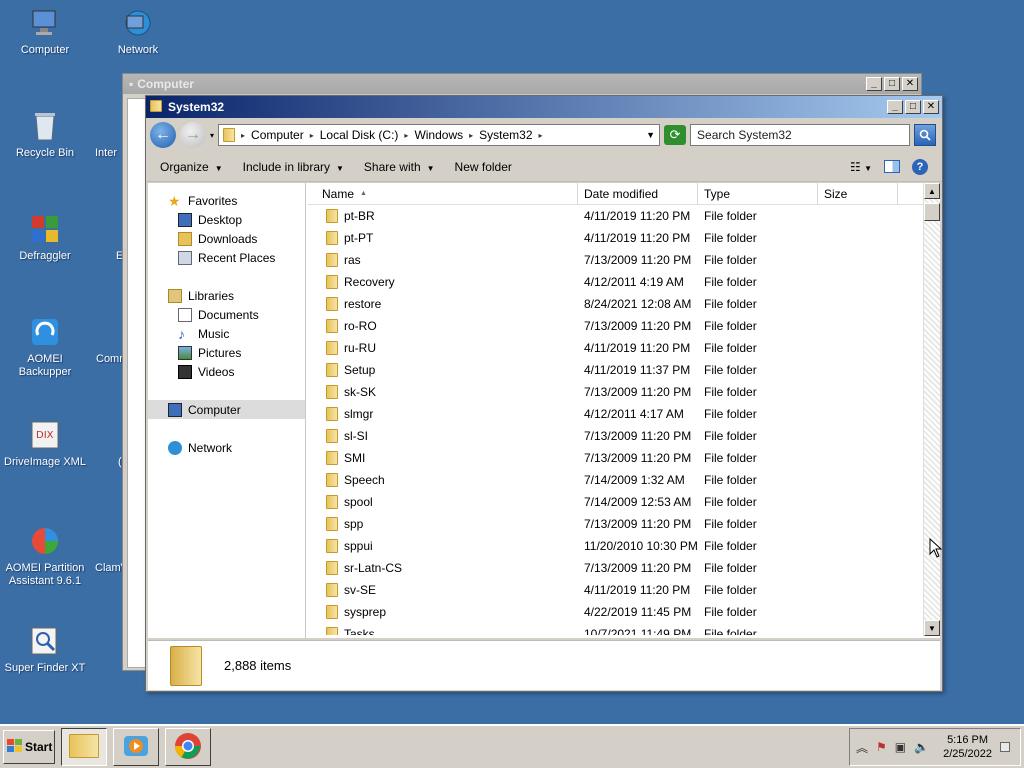 This screenshot has width=1024, height=768. Describe the element at coordinates (226, 352) in the screenshot. I see `nav-pictures: Pictures` at that location.